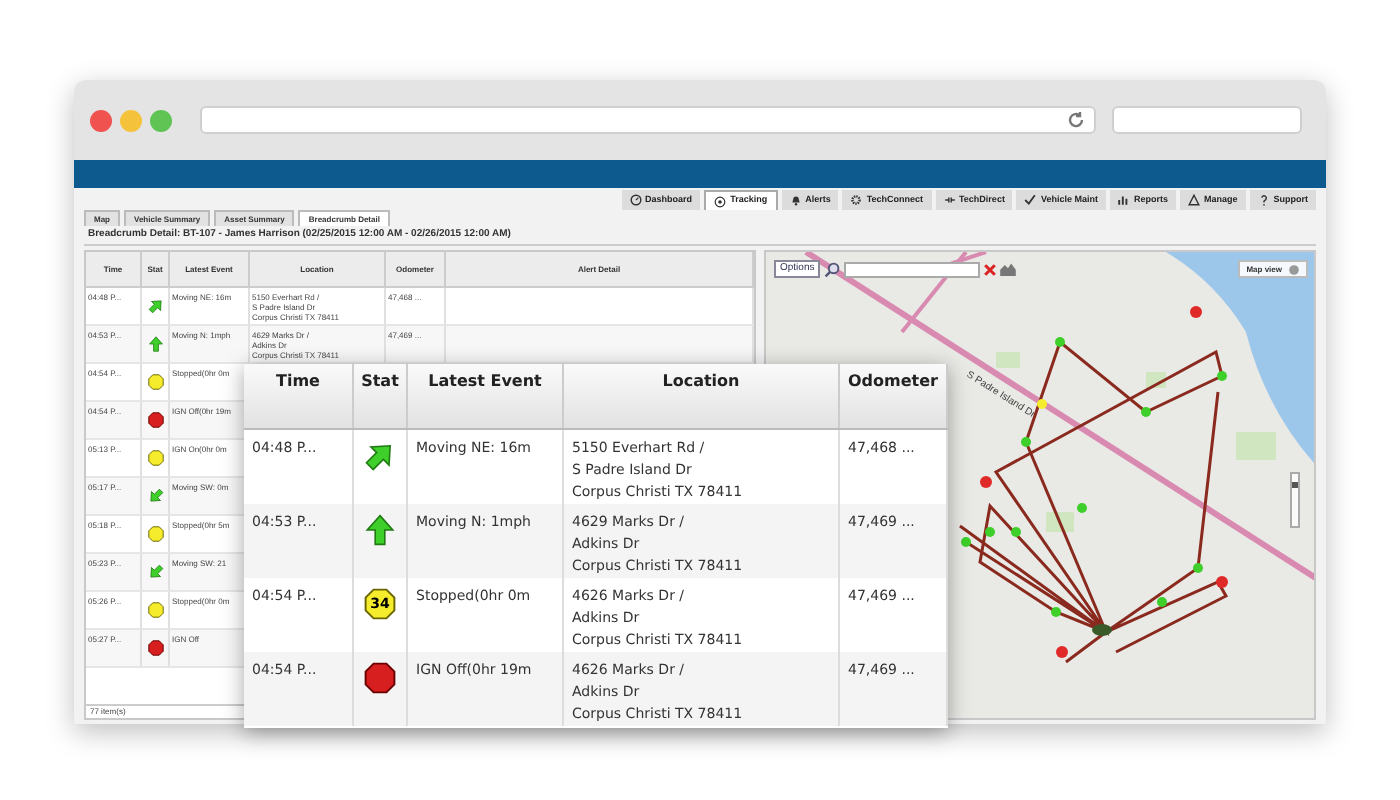 This screenshot has width=1400, height=800. Describe the element at coordinates (1294, 269) in the screenshot. I see `globe-icon` at that location.